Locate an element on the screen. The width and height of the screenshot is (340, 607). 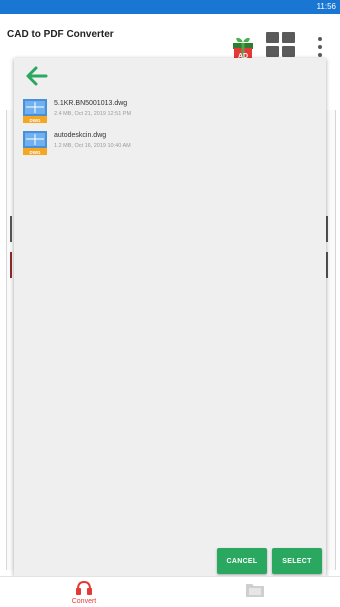
status-time: 11:56 is located at coordinates (326, 6).